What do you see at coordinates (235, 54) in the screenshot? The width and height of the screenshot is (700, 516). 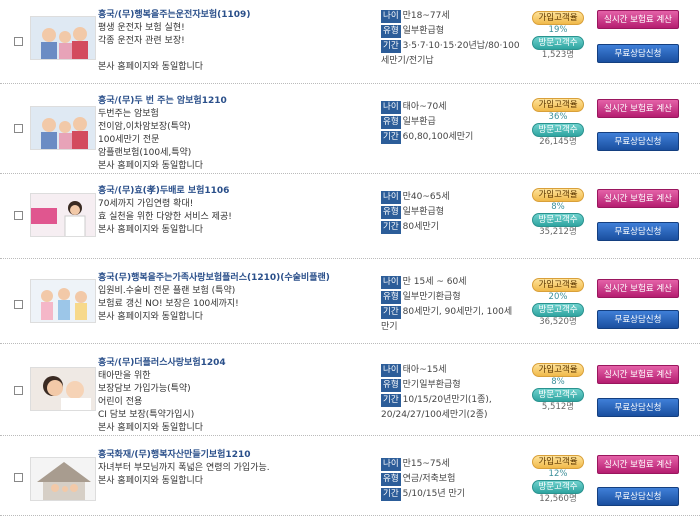 I see `product-desc-line` at bounding box center [235, 54].